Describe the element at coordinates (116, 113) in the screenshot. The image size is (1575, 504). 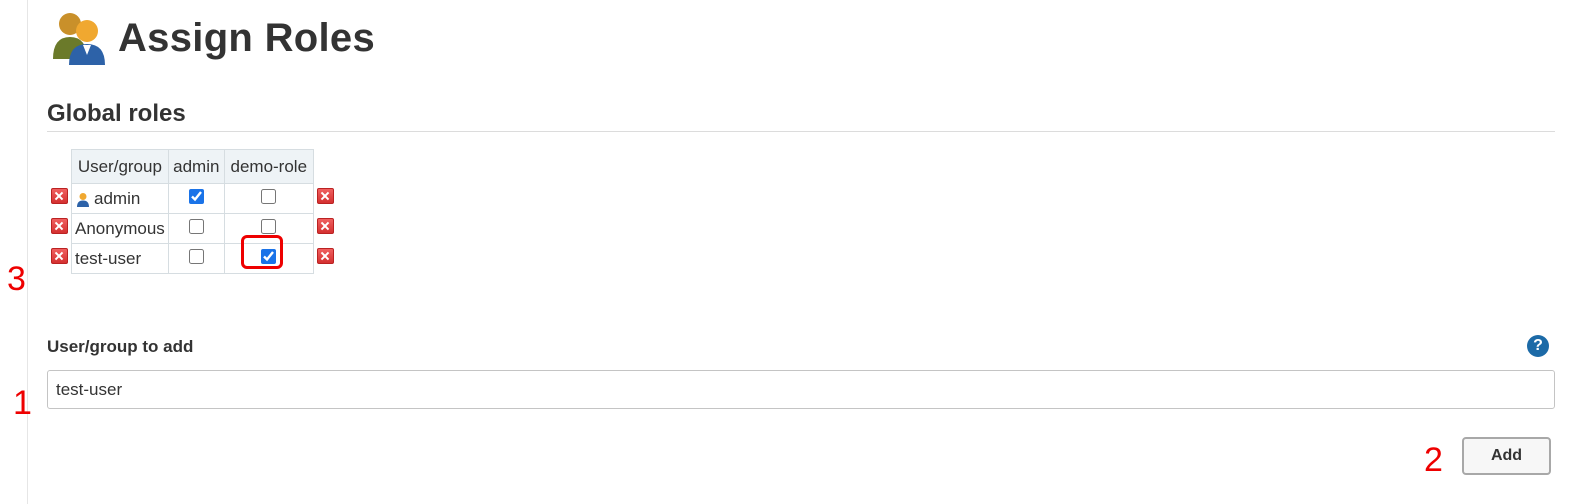
I see `global-roles-heading: Global roles` at that location.